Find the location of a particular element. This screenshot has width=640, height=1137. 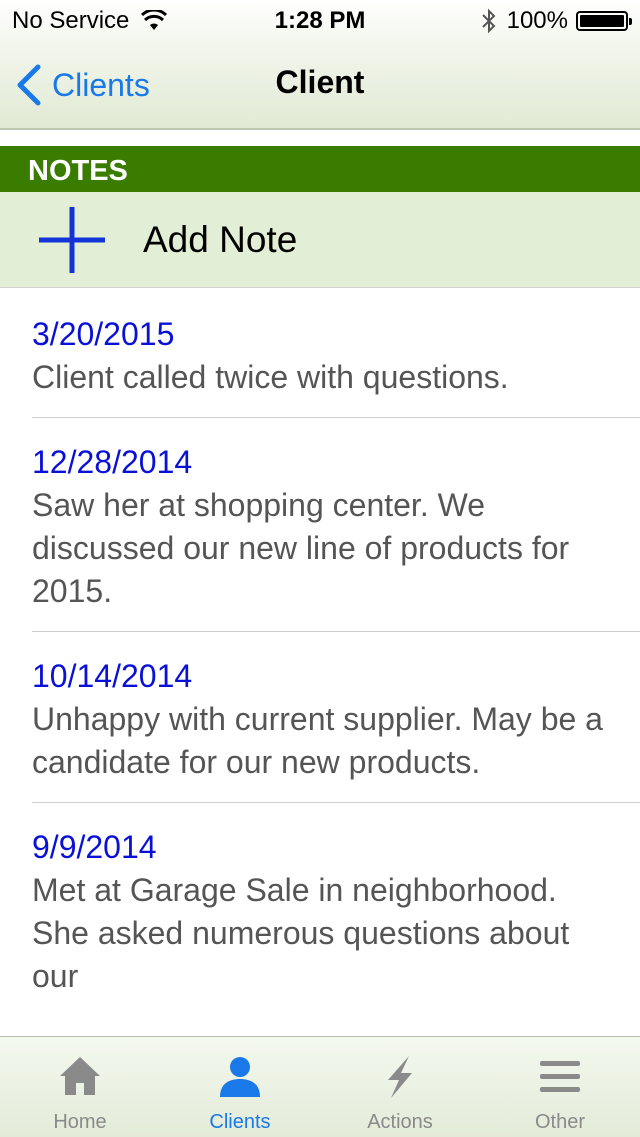

bluetooth-icon is located at coordinates (488, 21).